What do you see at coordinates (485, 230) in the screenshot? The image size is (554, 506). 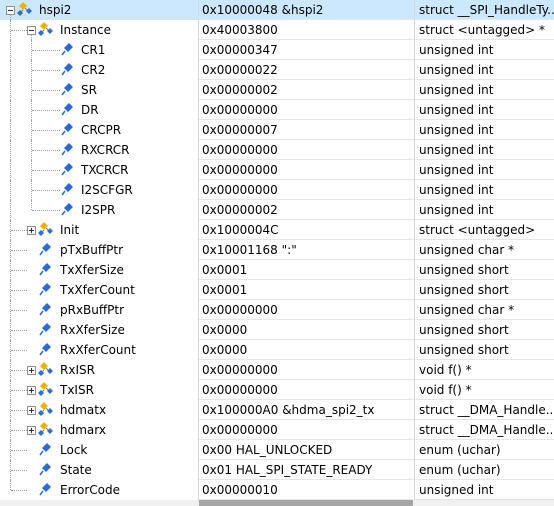 I see `type-cell: struct <untagged>` at bounding box center [485, 230].